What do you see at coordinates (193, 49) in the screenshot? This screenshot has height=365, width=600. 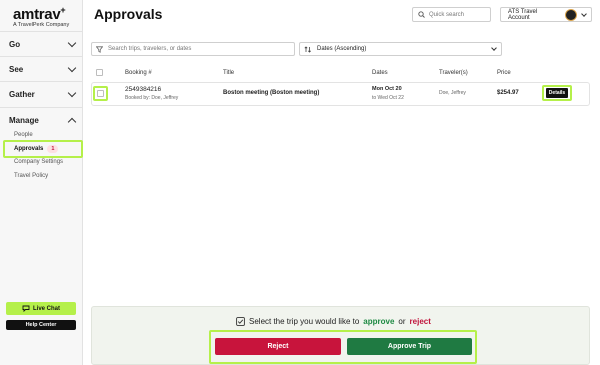 I see `trip-search-input: Search trips, travelers, or dates` at bounding box center [193, 49].